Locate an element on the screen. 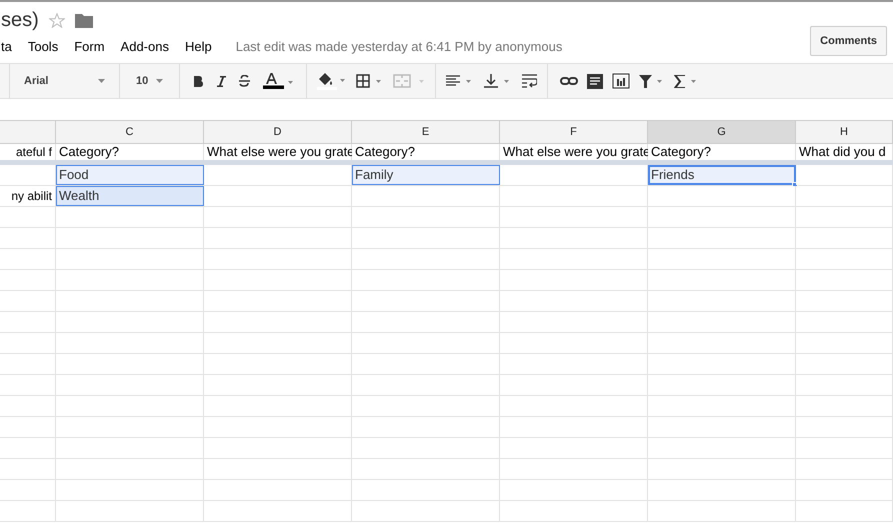  align-left-icon is located at coordinates (460, 81).